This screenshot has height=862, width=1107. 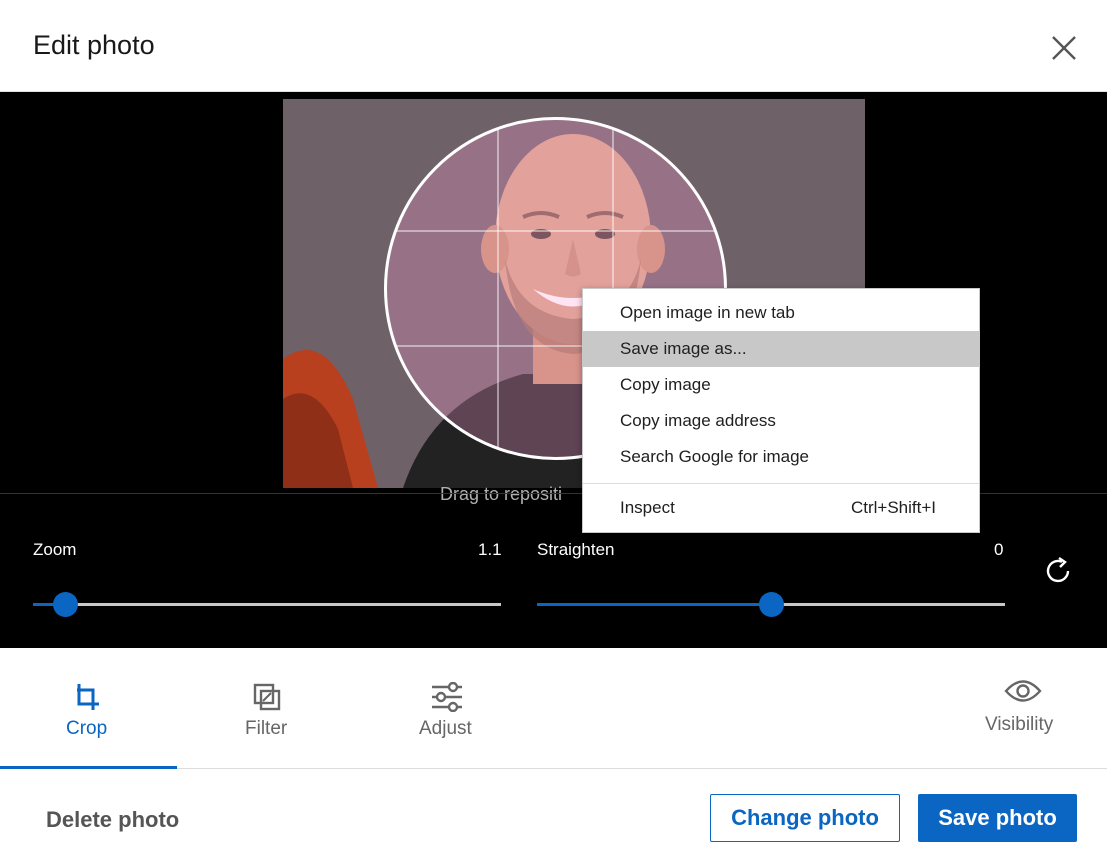 I want to click on menu-item-open-image-new-tab: Open image in new tab, so click(x=781, y=313).